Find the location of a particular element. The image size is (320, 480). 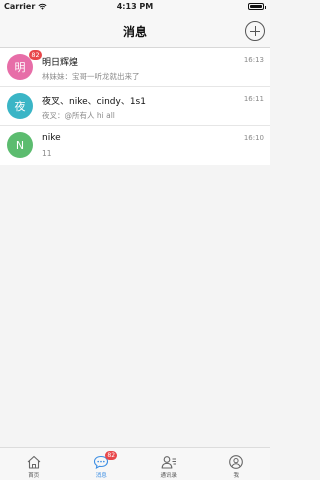

home-icon is located at coordinates (34, 462).